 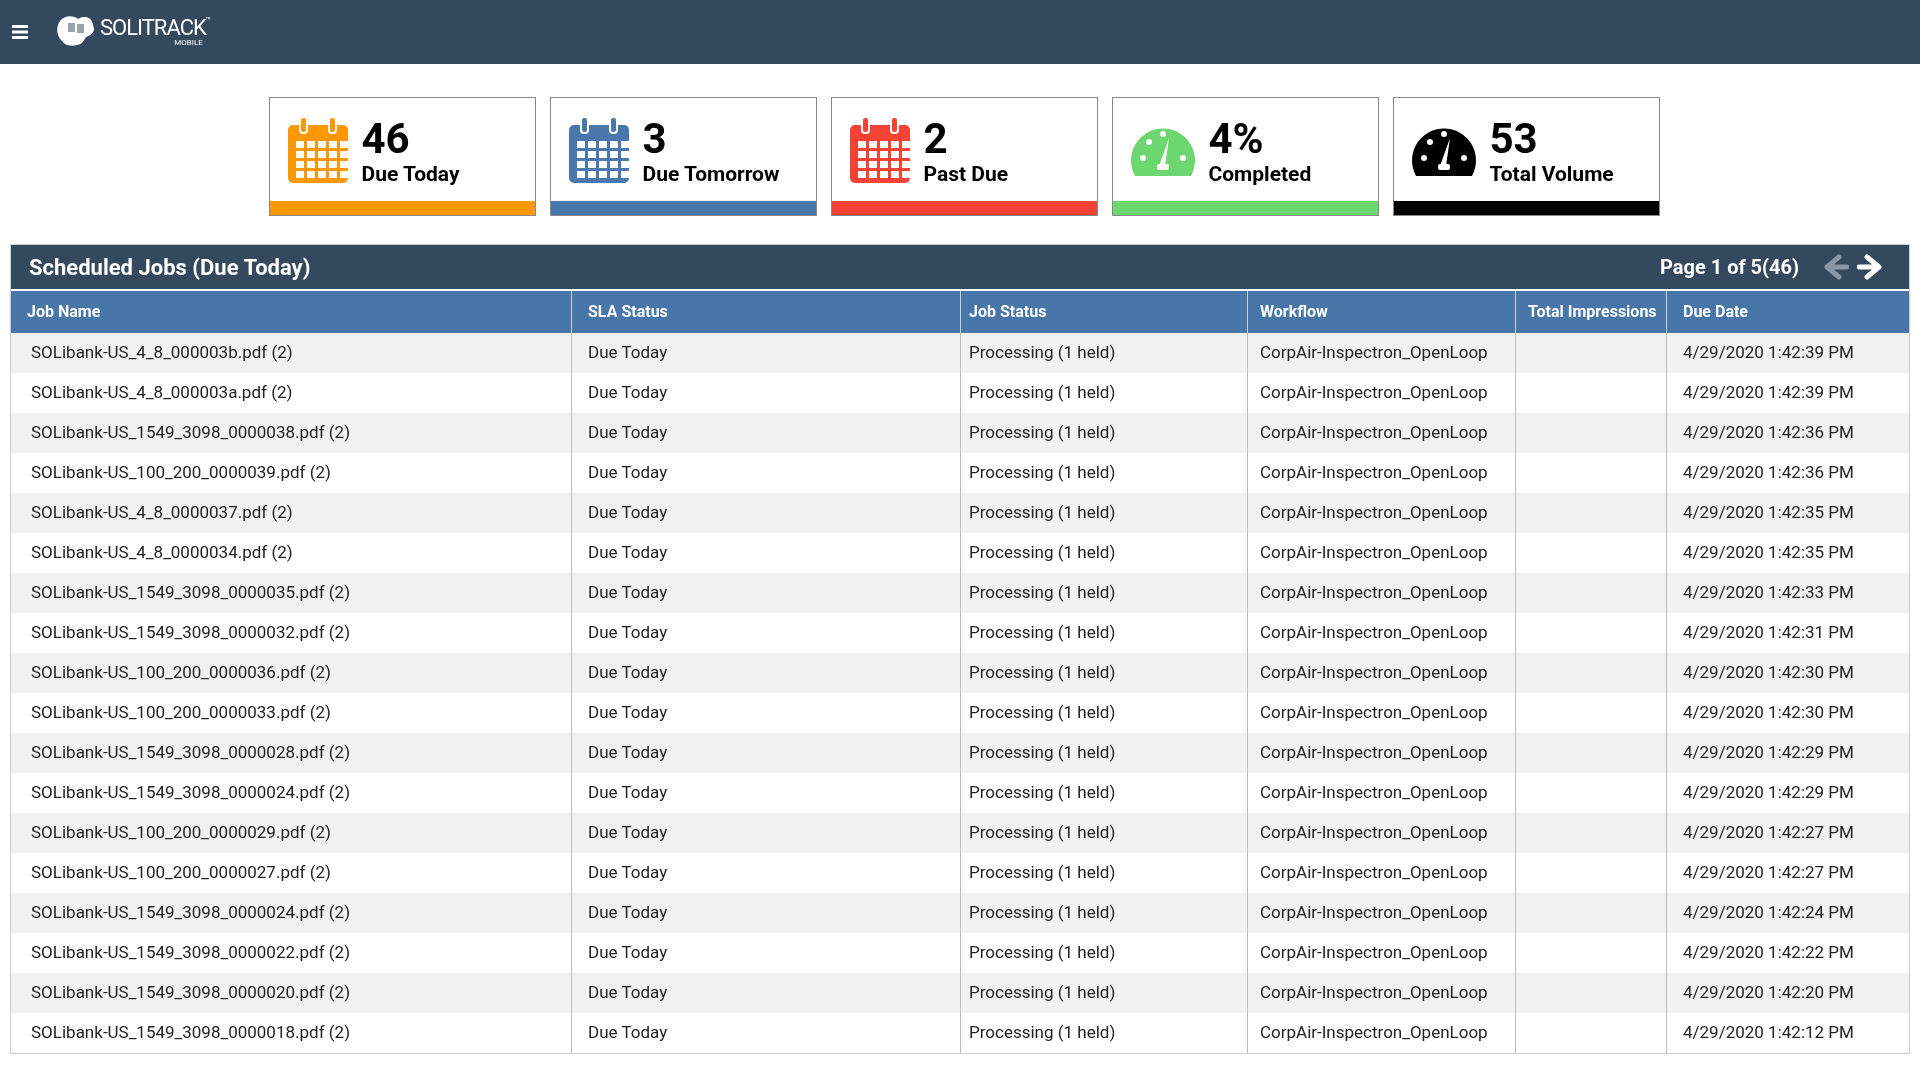 What do you see at coordinates (181, 673) in the screenshot?
I see `table-cell-text: SOLibank-US_100_200_0000036.pdf (2)` at bounding box center [181, 673].